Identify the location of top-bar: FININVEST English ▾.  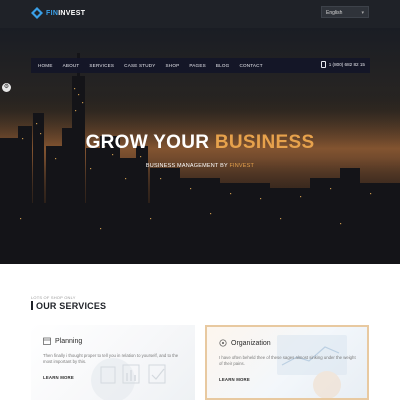
(200, 14).